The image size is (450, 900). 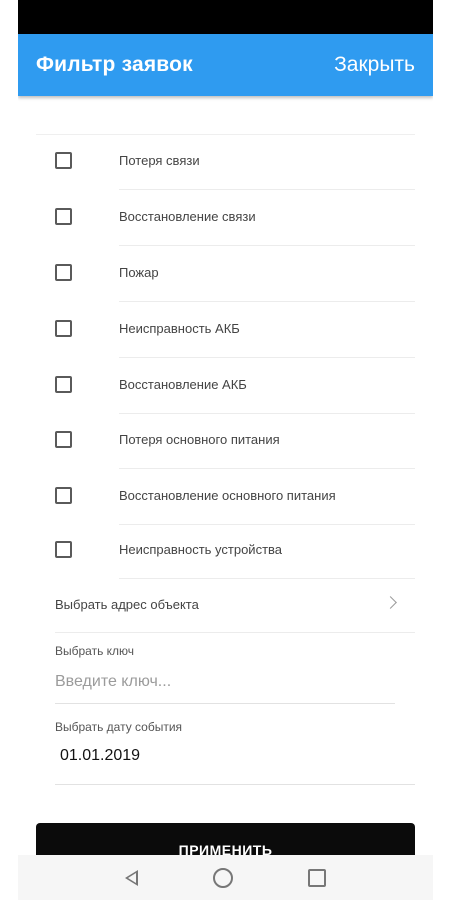 I want to click on close-button: Закрыть, so click(x=374, y=65).